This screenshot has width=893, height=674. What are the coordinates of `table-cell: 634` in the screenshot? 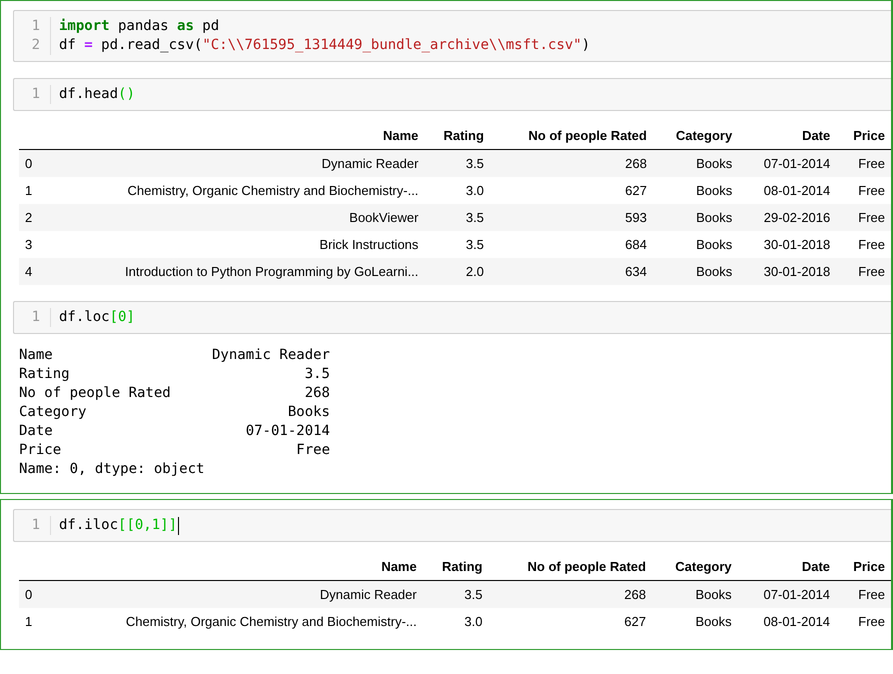 It's located at (571, 271).